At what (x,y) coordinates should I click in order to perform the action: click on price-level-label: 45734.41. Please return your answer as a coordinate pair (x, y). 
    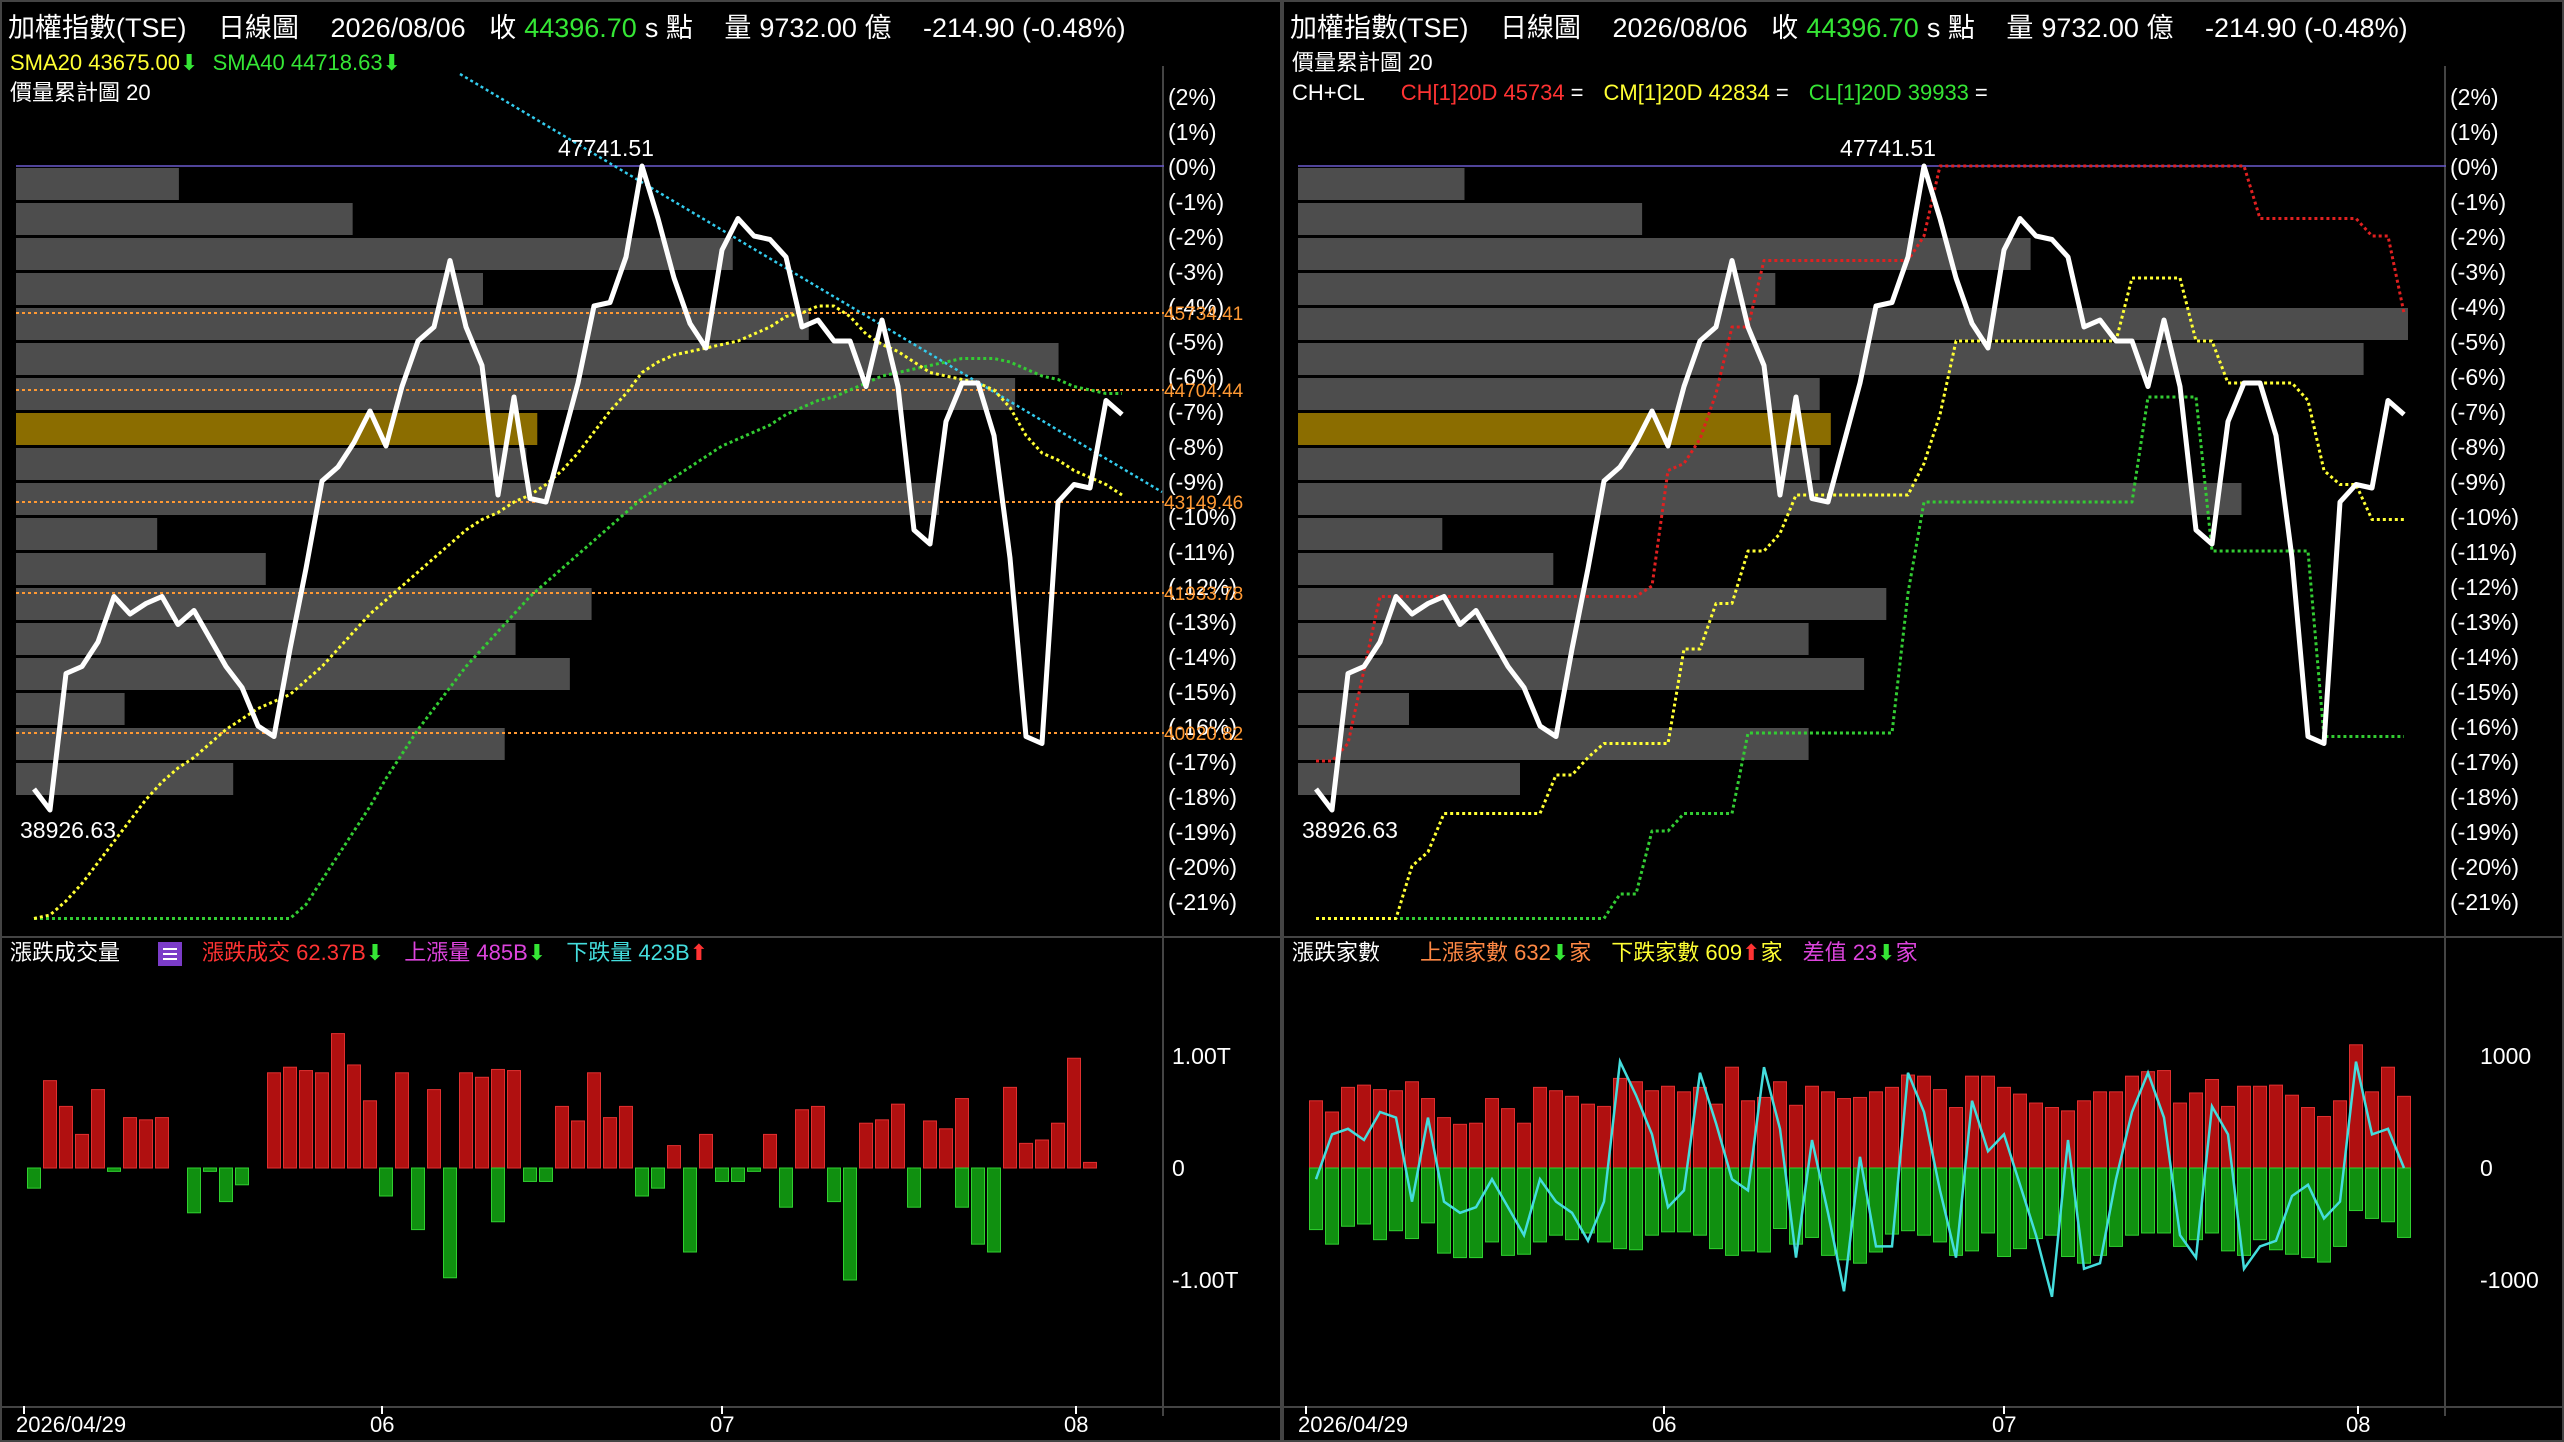
    Looking at the image, I should click on (1203, 314).